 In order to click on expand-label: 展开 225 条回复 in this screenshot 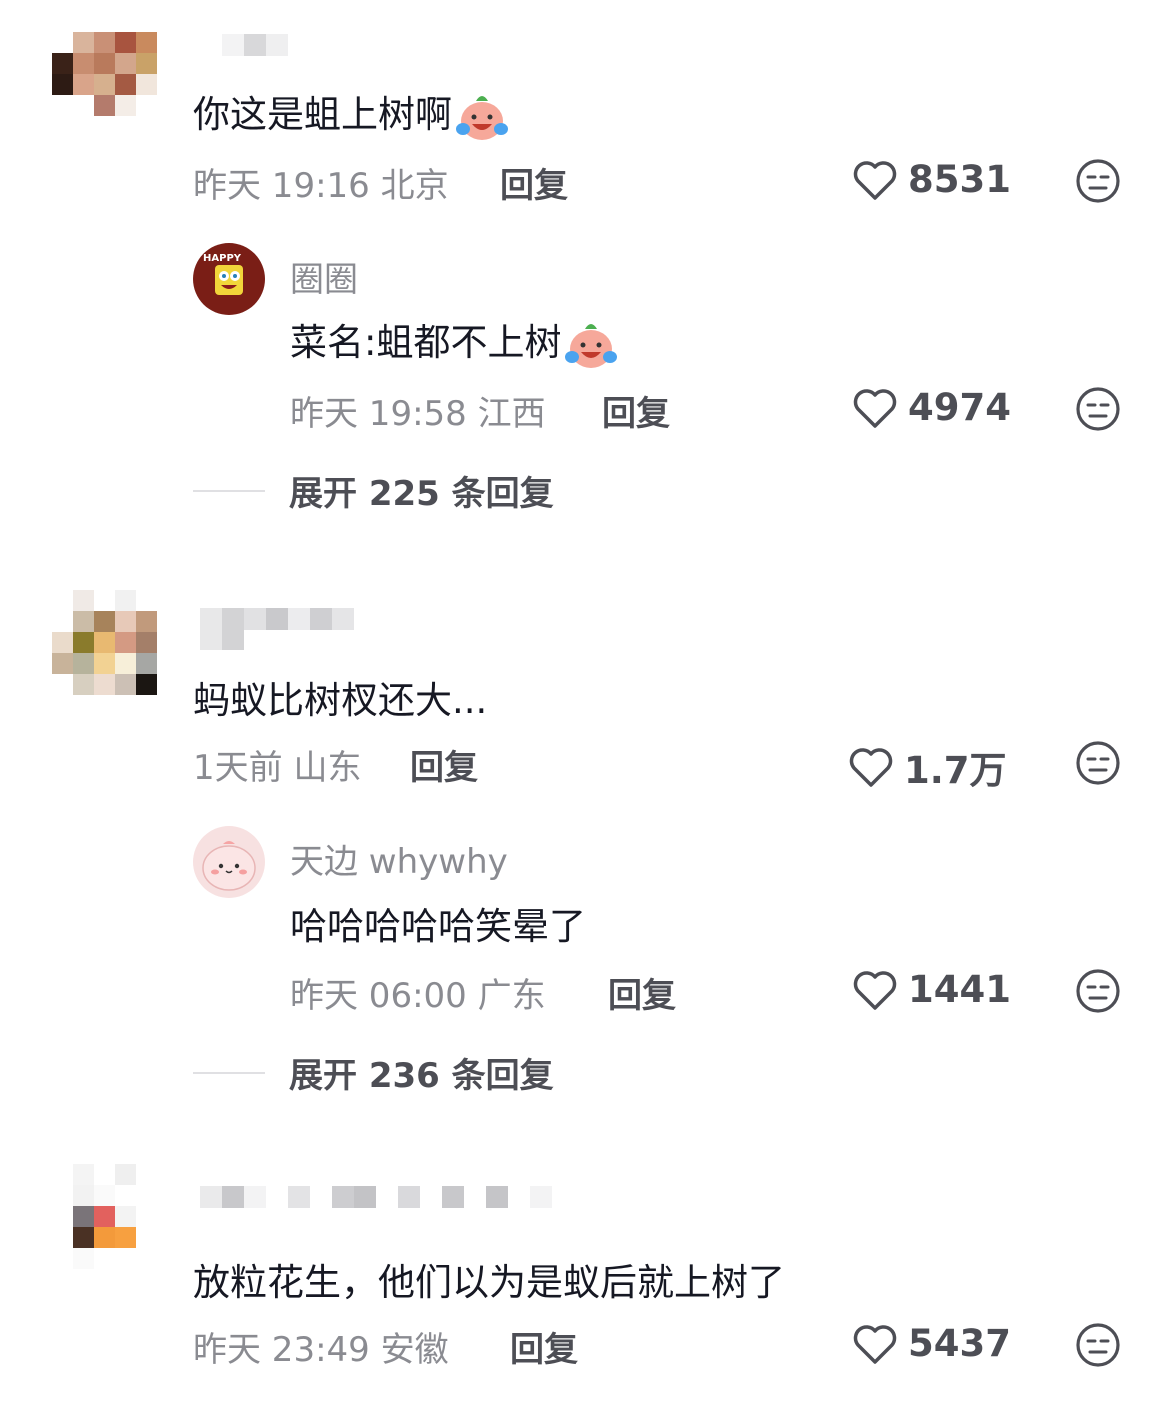, I will do `click(421, 494)`.